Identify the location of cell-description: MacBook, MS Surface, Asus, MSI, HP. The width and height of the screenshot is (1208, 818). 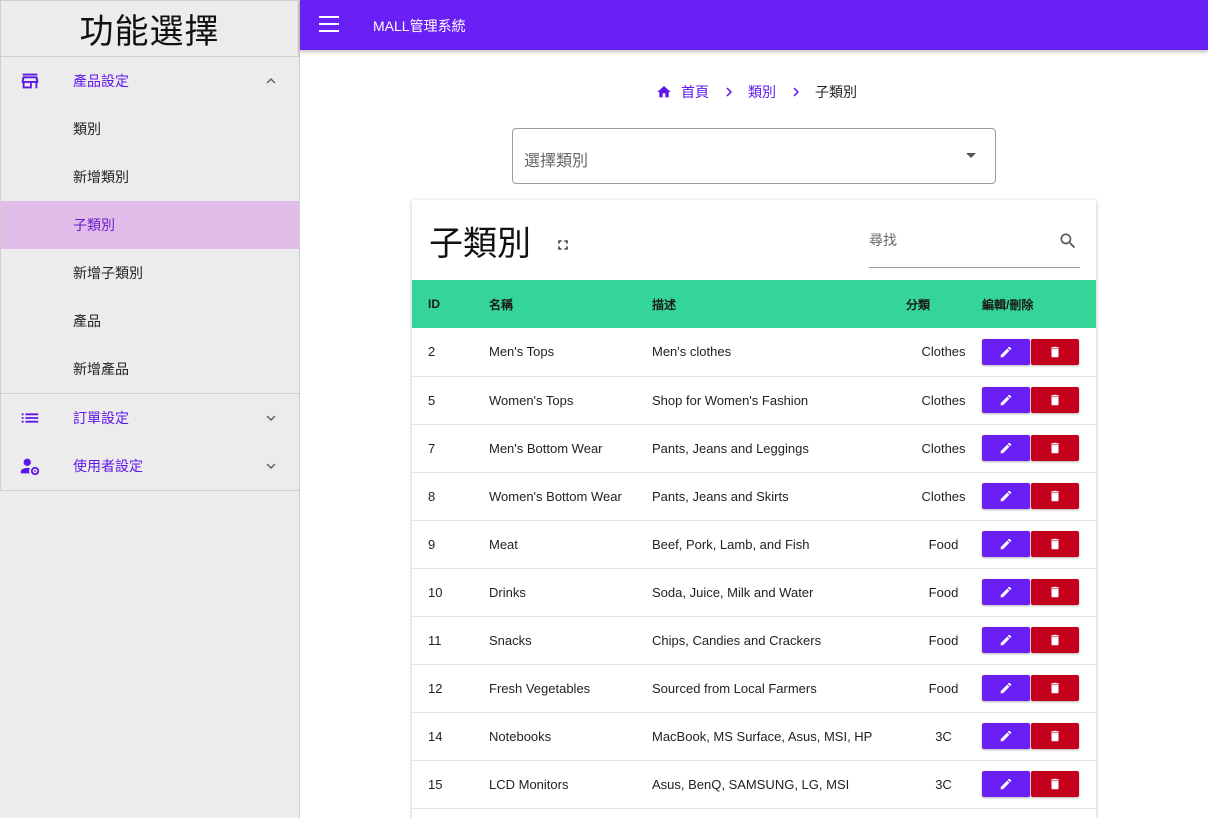
(778, 736).